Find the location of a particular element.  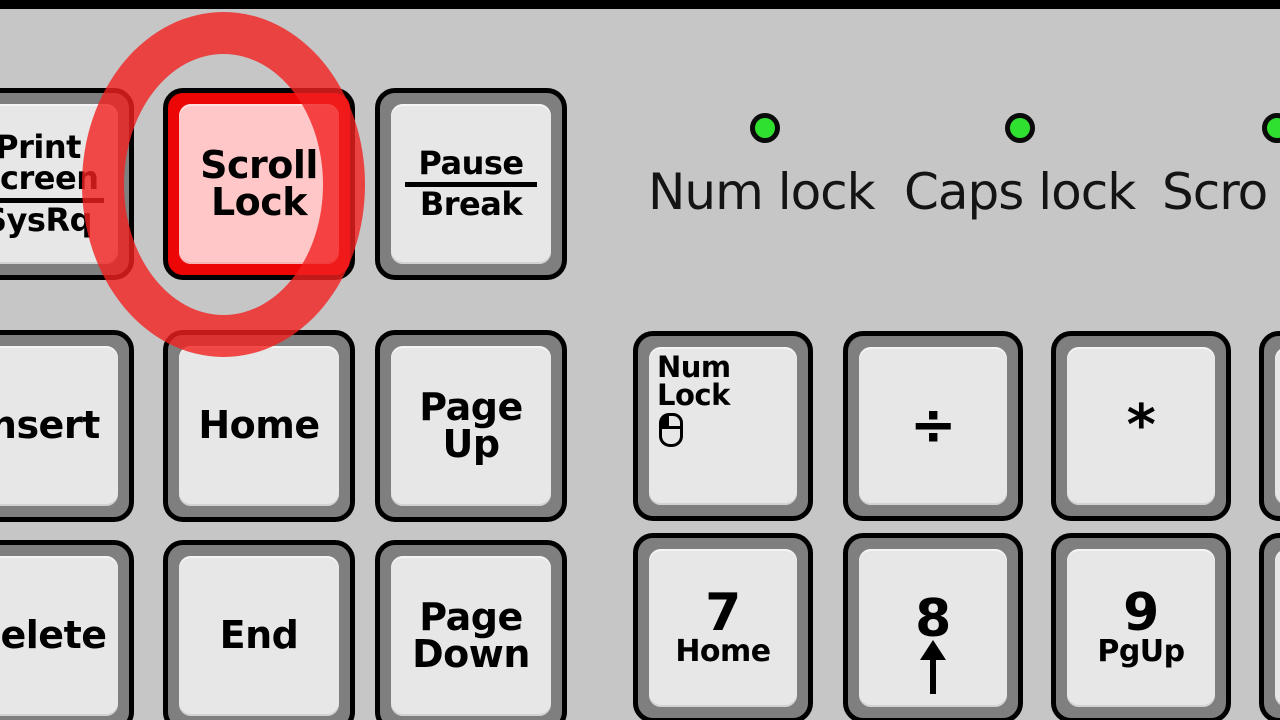

key-scroll-lock: Scroll Lock is located at coordinates (259, 184).